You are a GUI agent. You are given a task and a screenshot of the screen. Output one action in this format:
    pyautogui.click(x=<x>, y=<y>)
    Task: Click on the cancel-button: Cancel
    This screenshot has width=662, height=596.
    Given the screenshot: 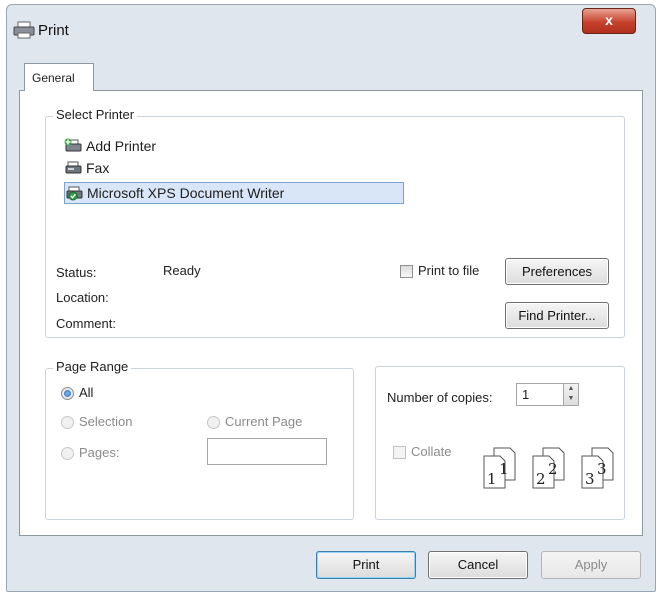 What is the action you would take?
    pyautogui.click(x=478, y=565)
    